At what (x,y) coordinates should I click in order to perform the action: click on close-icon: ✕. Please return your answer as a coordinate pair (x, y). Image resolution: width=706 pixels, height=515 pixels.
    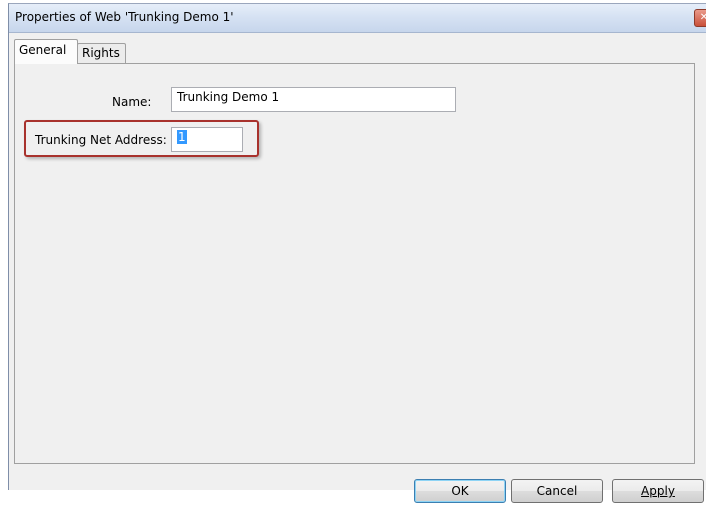
    Looking at the image, I should click on (700, 18).